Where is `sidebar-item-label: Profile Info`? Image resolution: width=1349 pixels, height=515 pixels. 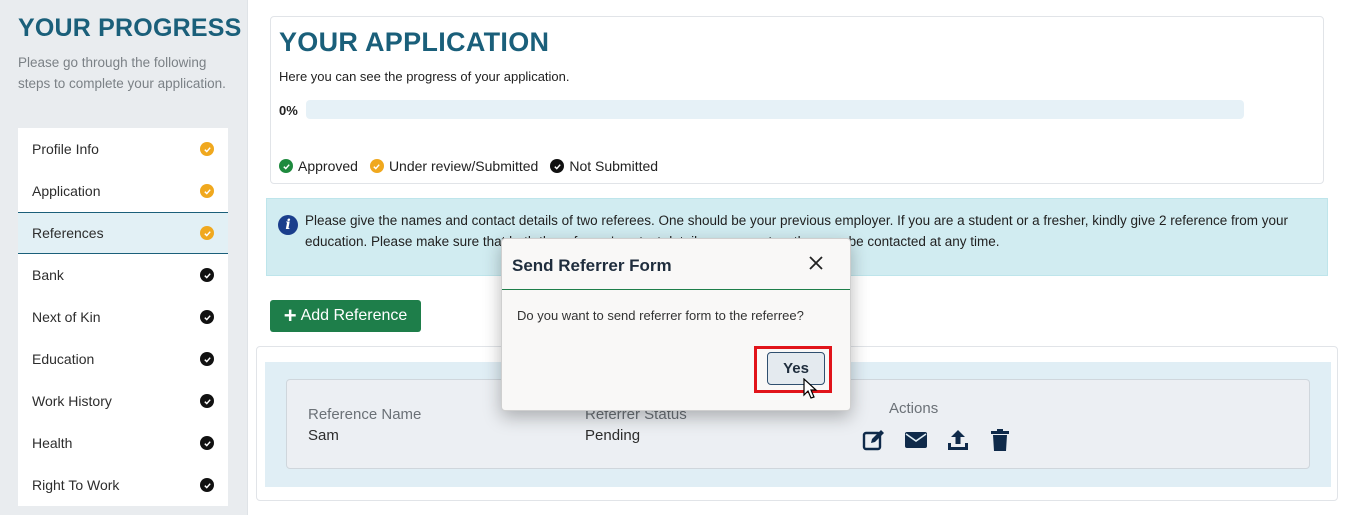
sidebar-item-label: Profile Info is located at coordinates (65, 149).